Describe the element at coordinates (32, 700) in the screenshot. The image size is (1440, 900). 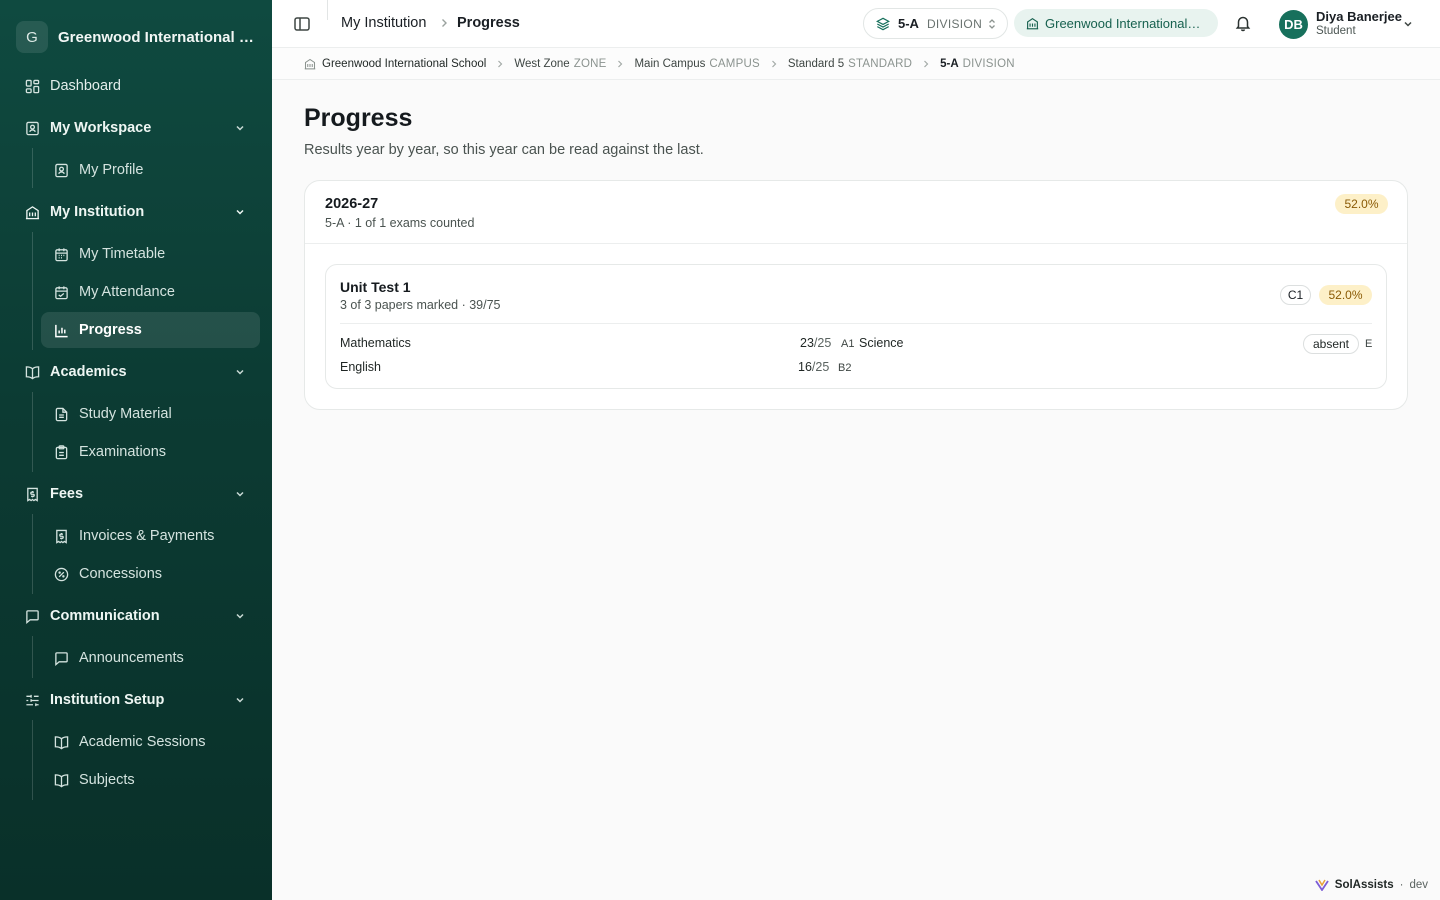
I see `sliders-icon` at that location.